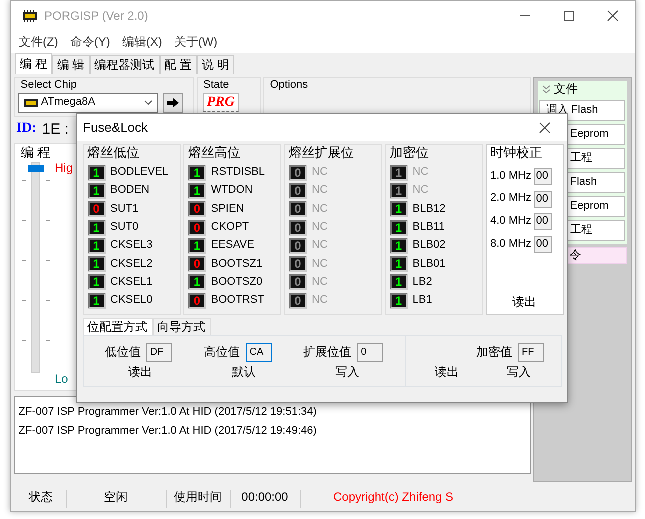  What do you see at coordinates (179, 64) in the screenshot?
I see `tab: 配 置` at bounding box center [179, 64].